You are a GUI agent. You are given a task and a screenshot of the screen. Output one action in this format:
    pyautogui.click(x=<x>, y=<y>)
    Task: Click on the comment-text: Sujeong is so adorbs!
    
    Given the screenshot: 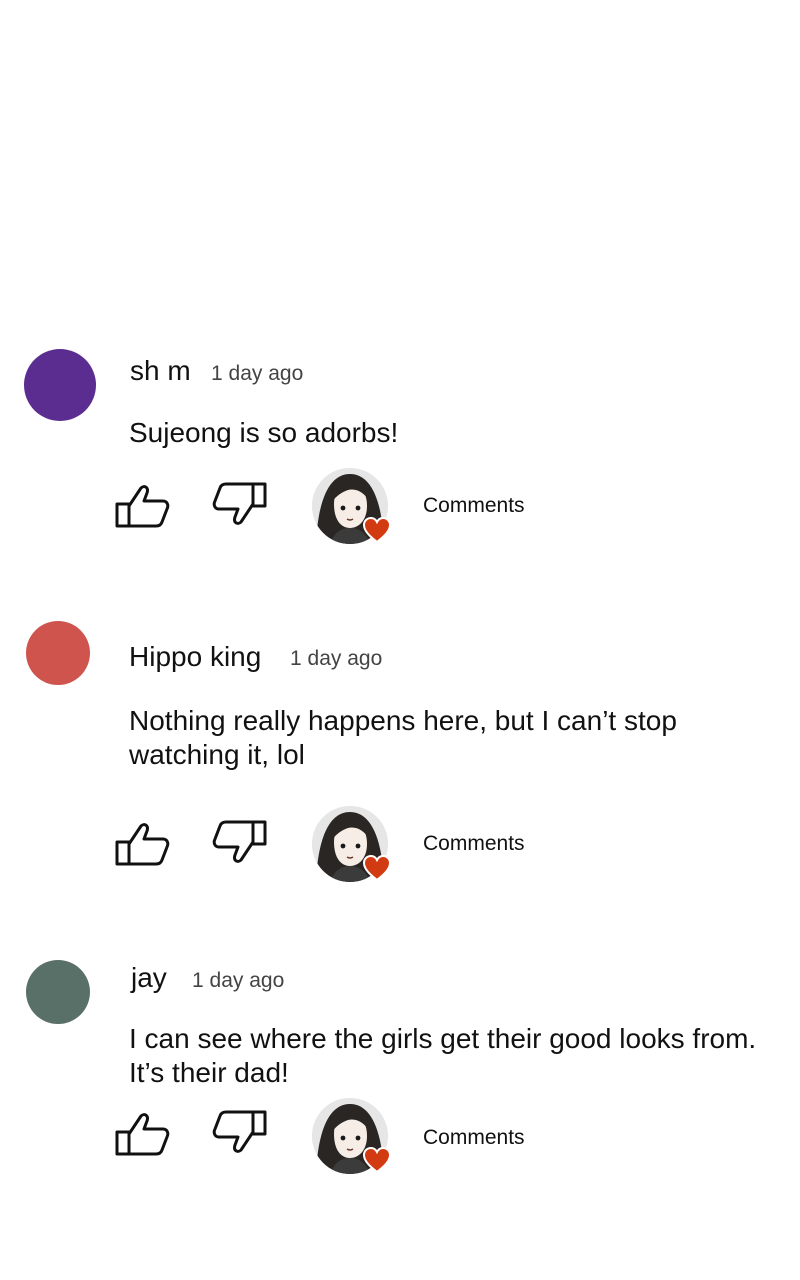 What is the action you would take?
    pyautogui.click(x=264, y=432)
    